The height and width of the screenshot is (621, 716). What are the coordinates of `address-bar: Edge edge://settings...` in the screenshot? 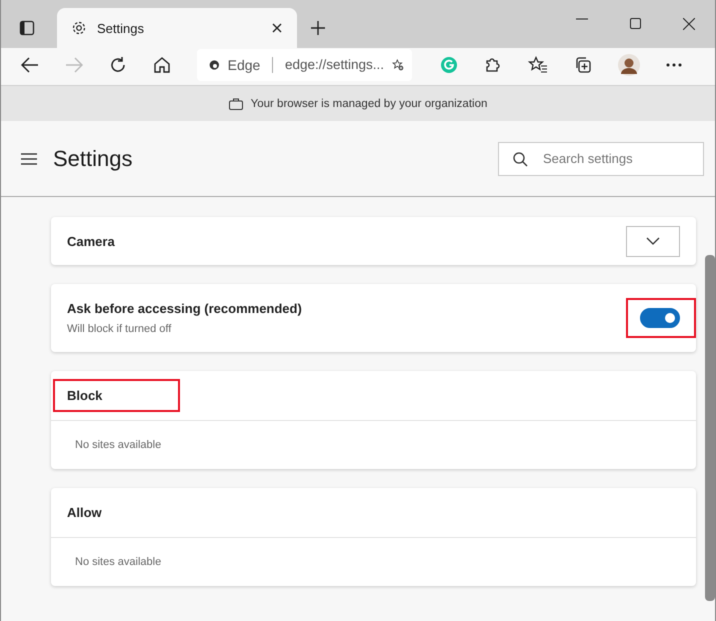 It's located at (304, 64).